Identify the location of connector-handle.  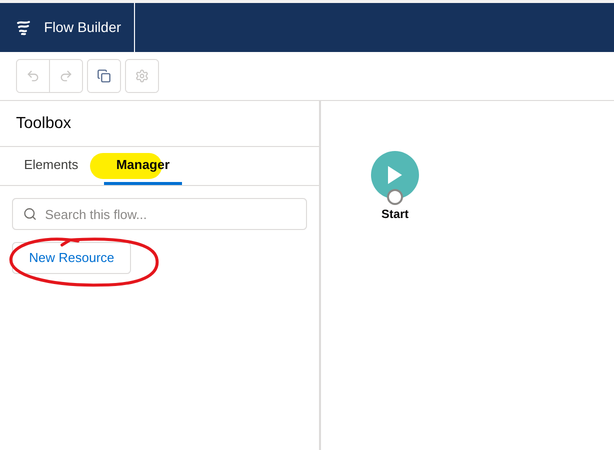
(395, 197).